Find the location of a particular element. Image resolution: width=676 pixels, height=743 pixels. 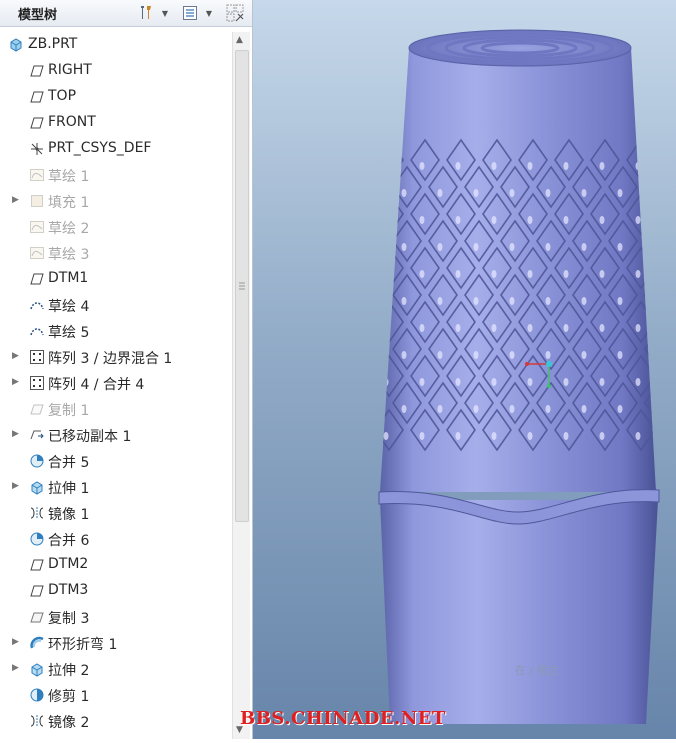

part-icon is located at coordinates (16, 45).